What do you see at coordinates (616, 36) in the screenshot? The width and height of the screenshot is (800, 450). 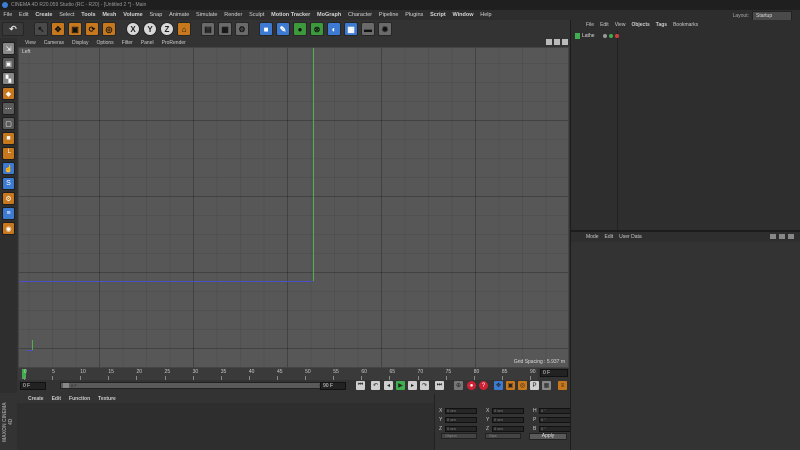 I see `phong-tag-icon` at bounding box center [616, 36].